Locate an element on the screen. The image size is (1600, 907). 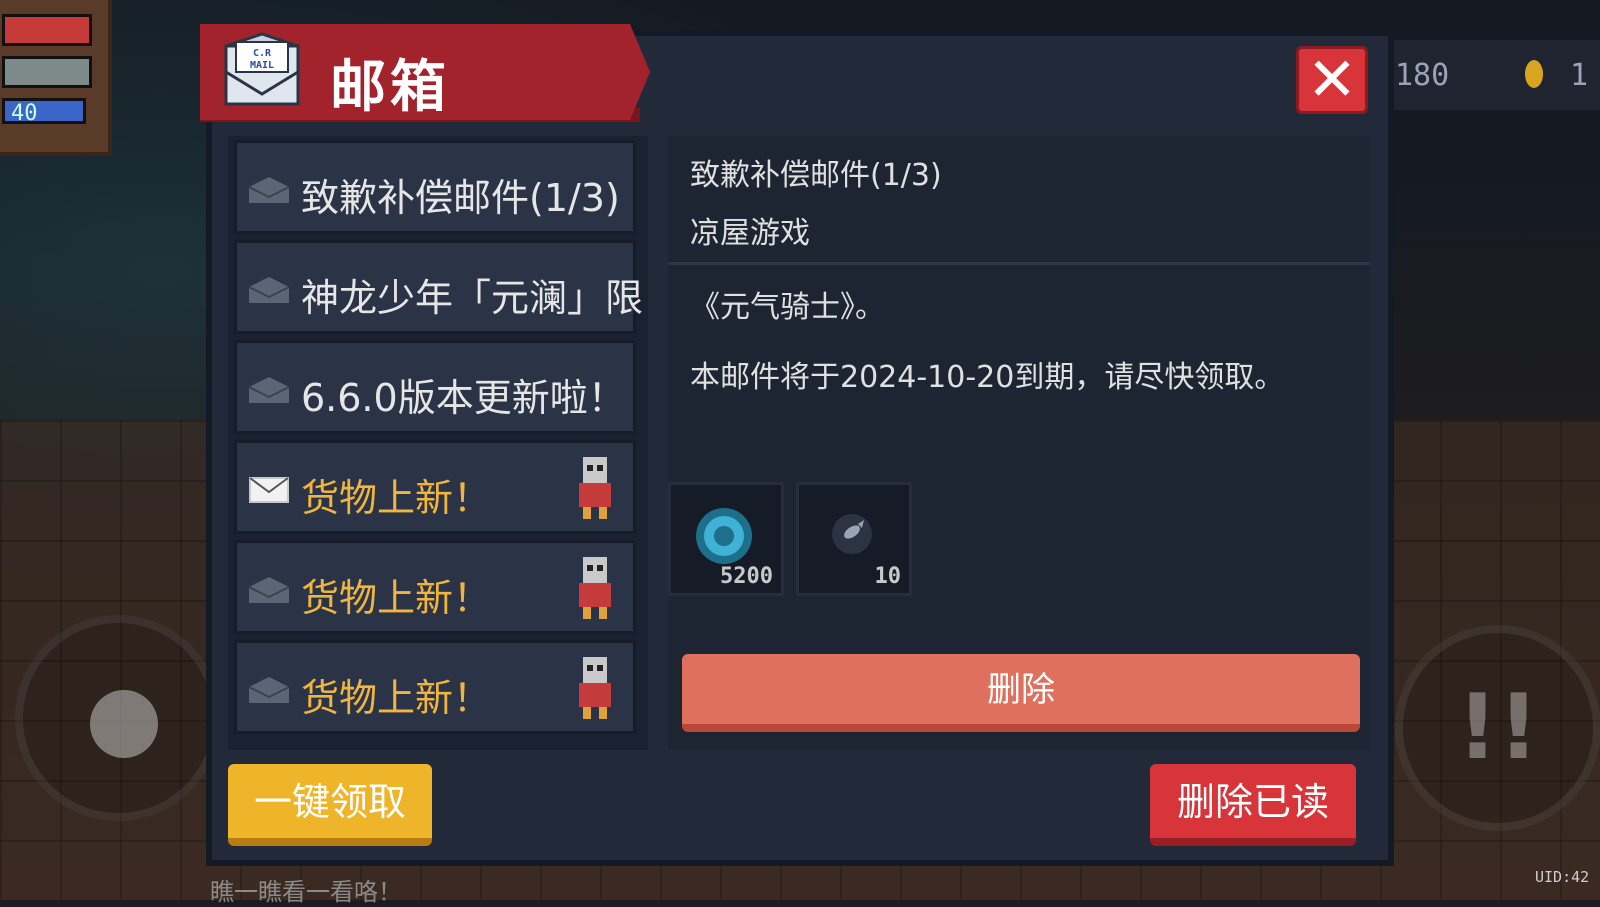
mail-list-item: 神龙少年「元澜」限 is located at coordinates (438, 287).